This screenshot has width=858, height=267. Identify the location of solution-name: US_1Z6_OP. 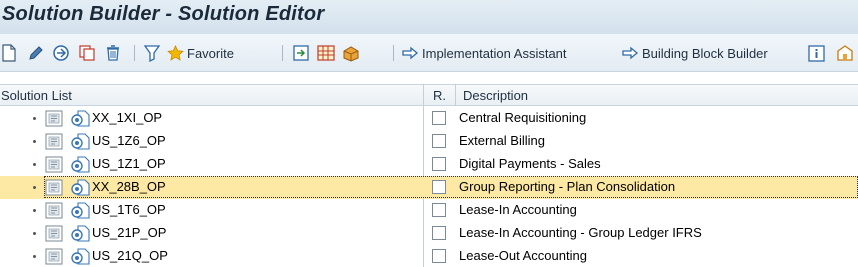
(129, 140).